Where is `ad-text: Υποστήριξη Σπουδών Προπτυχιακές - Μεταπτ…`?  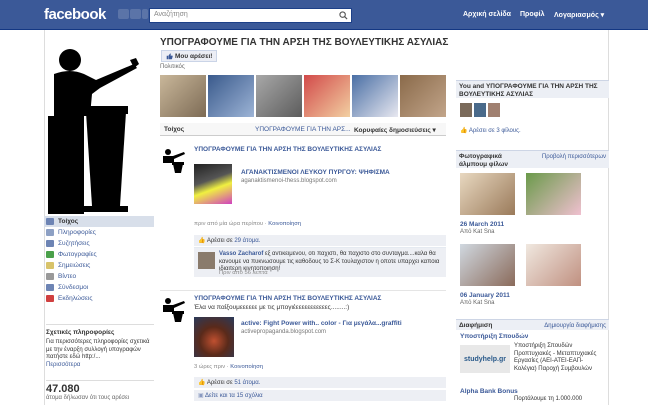 ad-text: Υποστήριξη Σπουδών Προπτυχιακές - Μεταπτ… is located at coordinates (555, 357).